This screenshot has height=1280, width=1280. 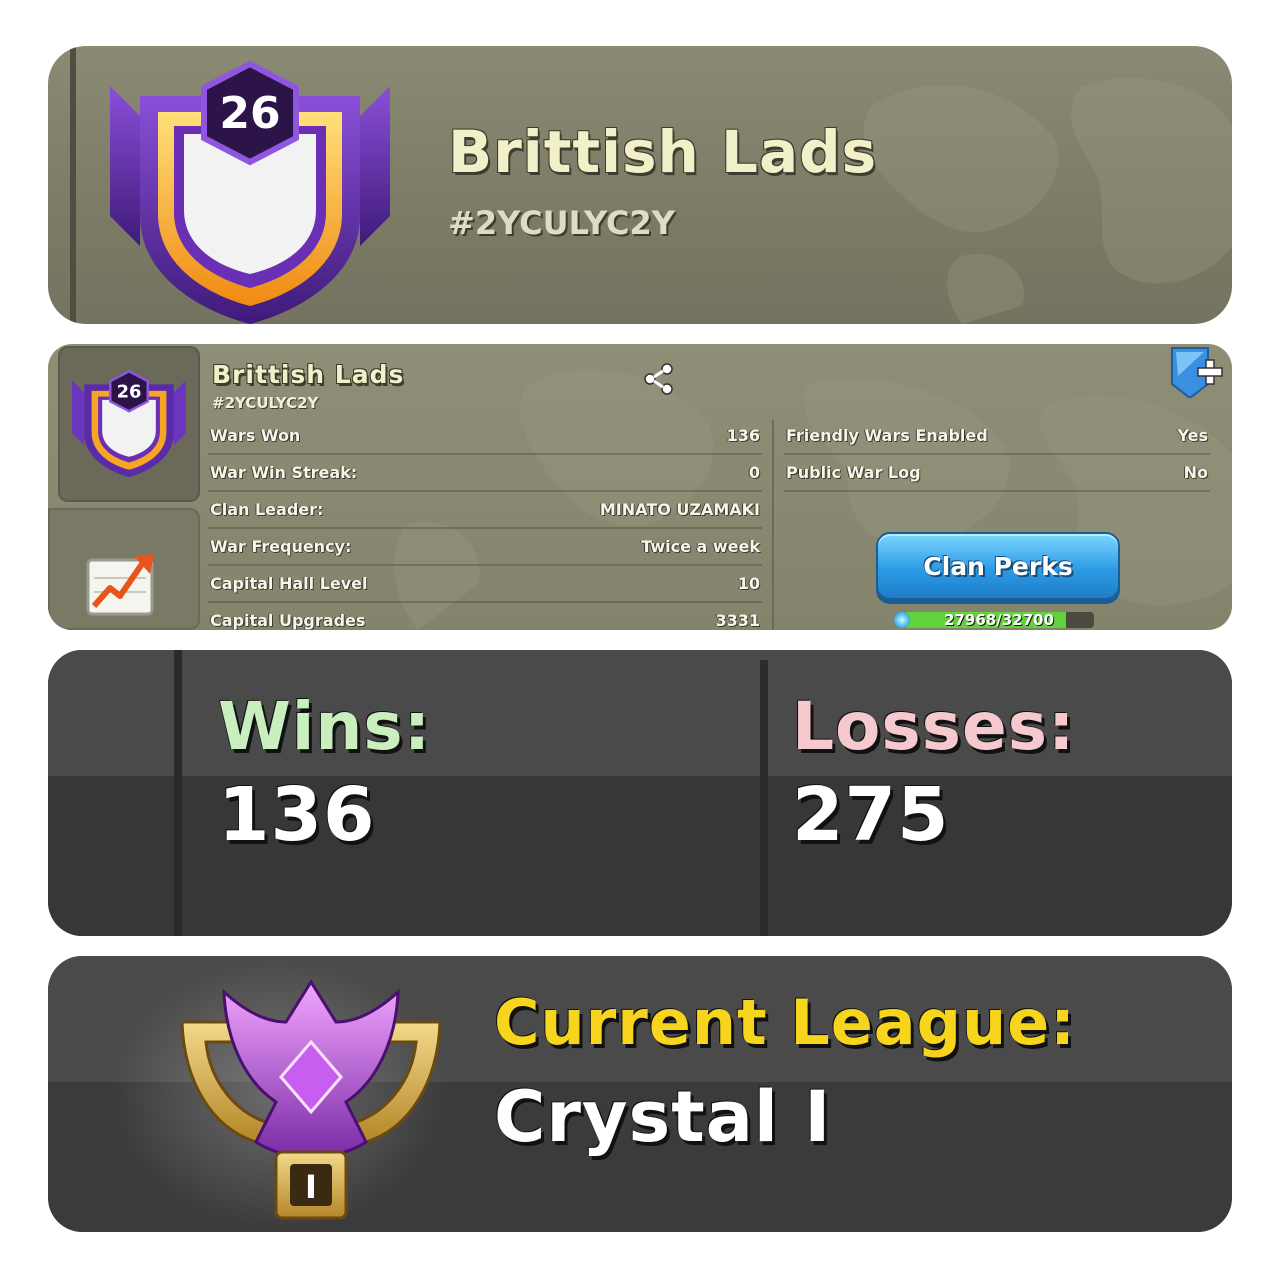 What do you see at coordinates (129, 391) in the screenshot?
I see `clan-level-number: 26` at bounding box center [129, 391].